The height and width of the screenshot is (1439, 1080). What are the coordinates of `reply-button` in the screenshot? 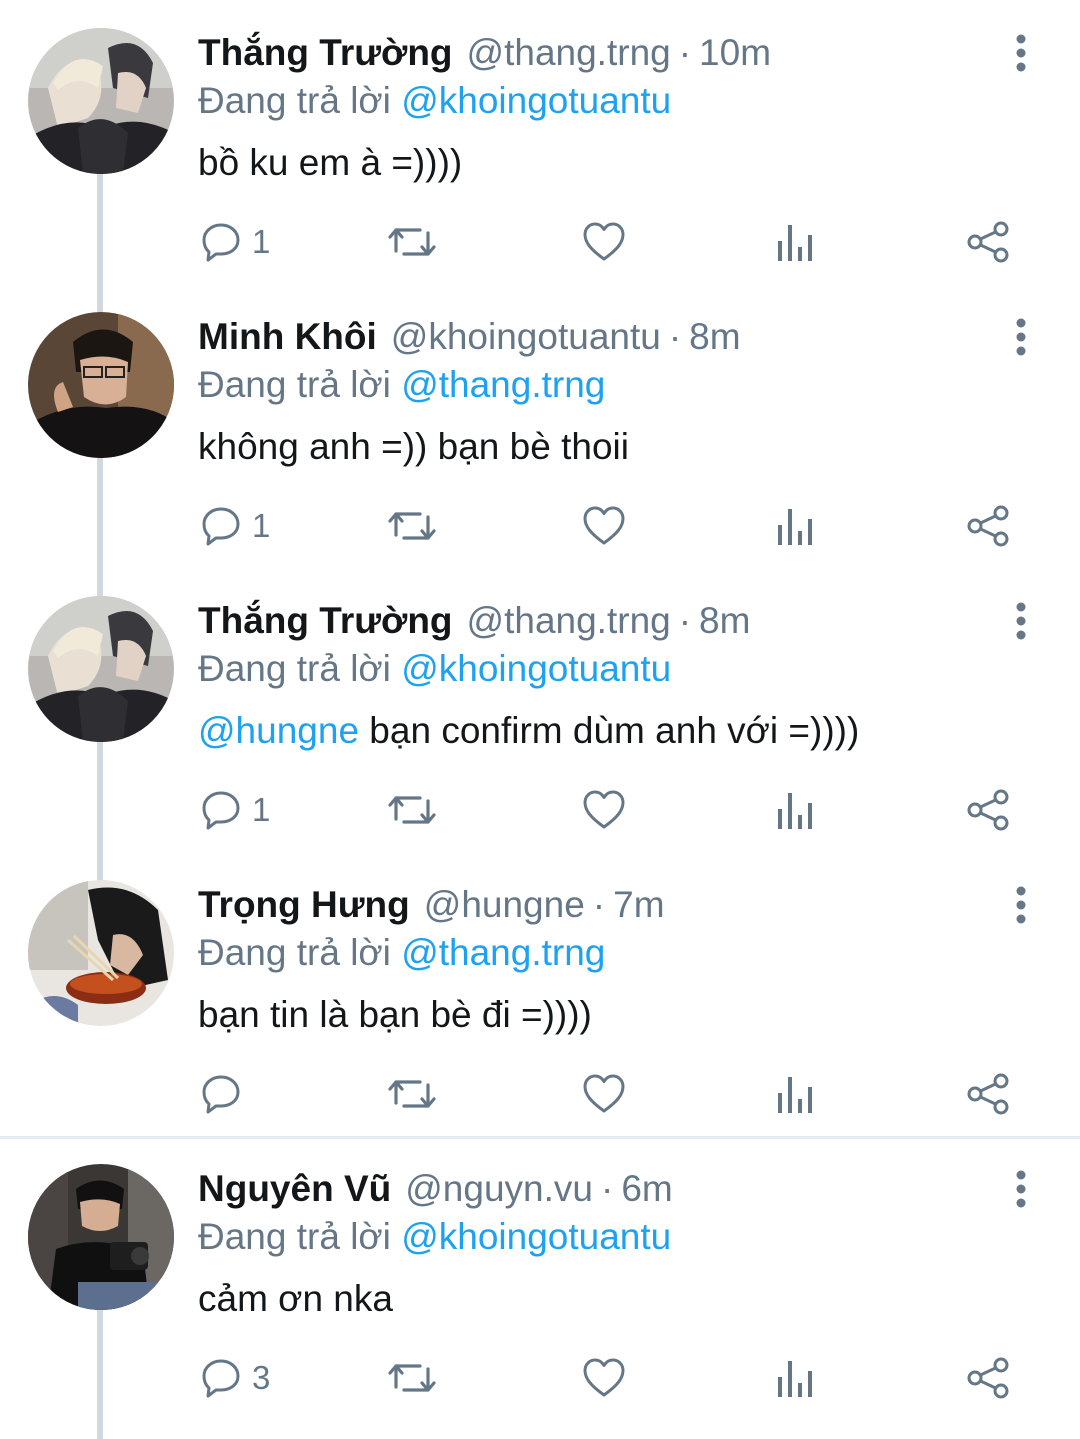 It's located at (226, 1094).